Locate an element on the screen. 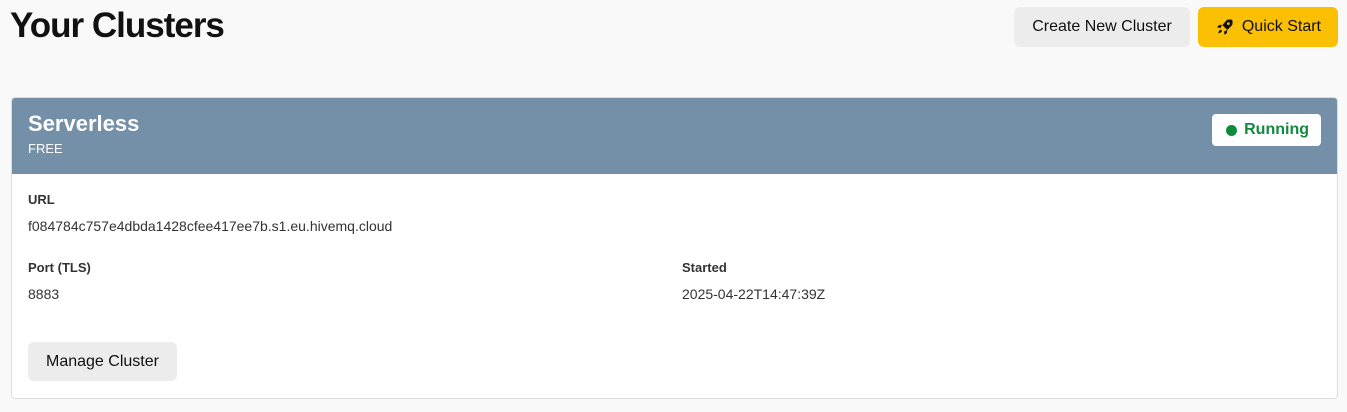  port-value: 8883 is located at coordinates (44, 294).